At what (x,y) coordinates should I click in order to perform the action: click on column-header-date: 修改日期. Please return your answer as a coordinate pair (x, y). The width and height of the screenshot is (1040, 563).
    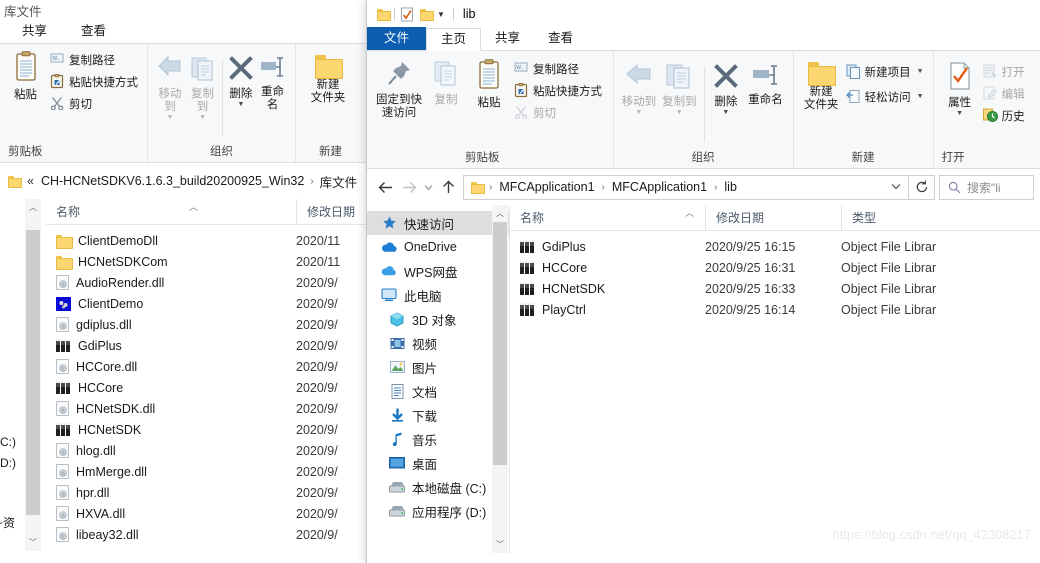
    Looking at the image, I should click on (773, 218).